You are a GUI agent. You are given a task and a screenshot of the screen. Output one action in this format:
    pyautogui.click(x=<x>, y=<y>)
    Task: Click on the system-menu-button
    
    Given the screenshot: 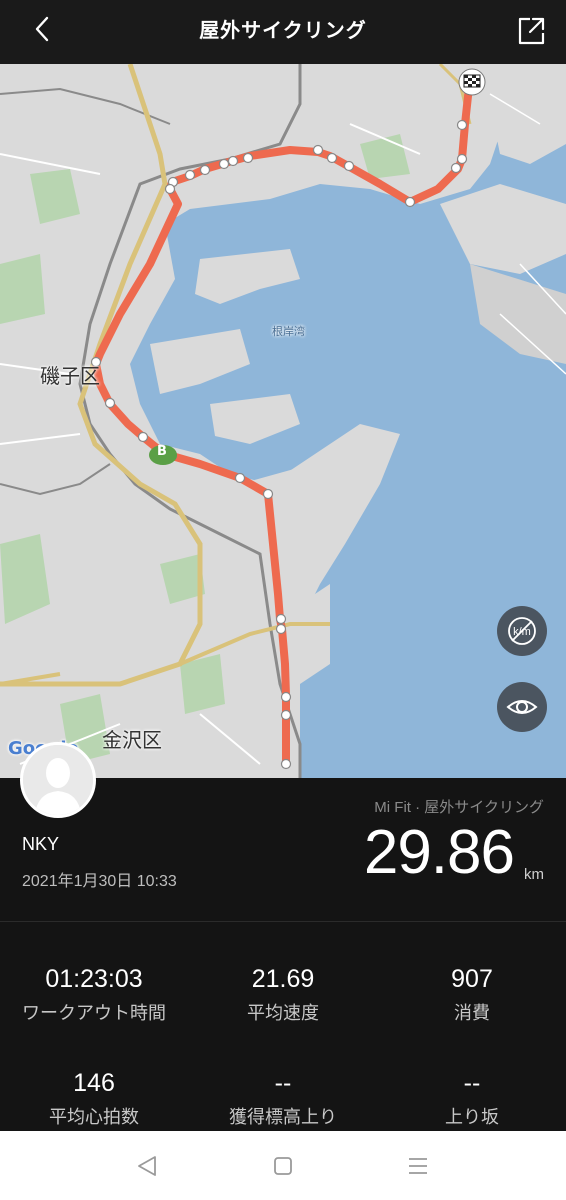 What is the action you would take?
    pyautogui.click(x=418, y=1166)
    